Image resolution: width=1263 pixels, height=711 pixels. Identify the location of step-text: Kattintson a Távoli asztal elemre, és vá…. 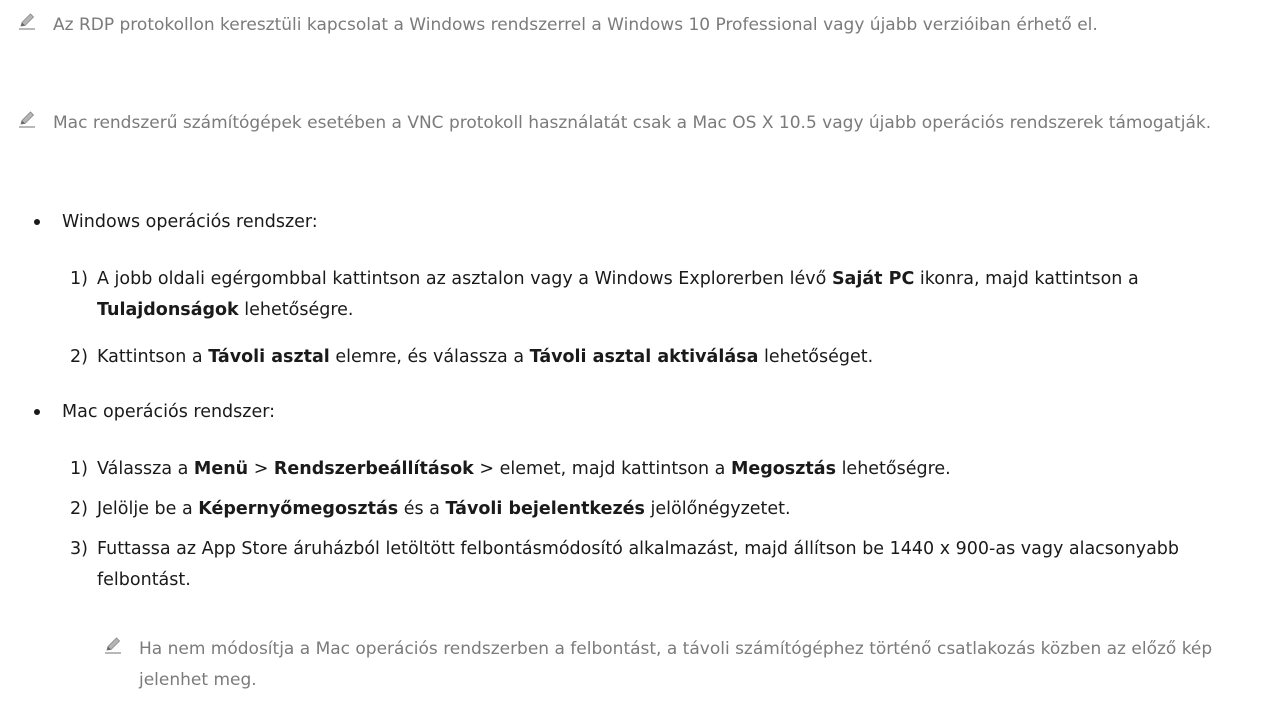
(485, 357).